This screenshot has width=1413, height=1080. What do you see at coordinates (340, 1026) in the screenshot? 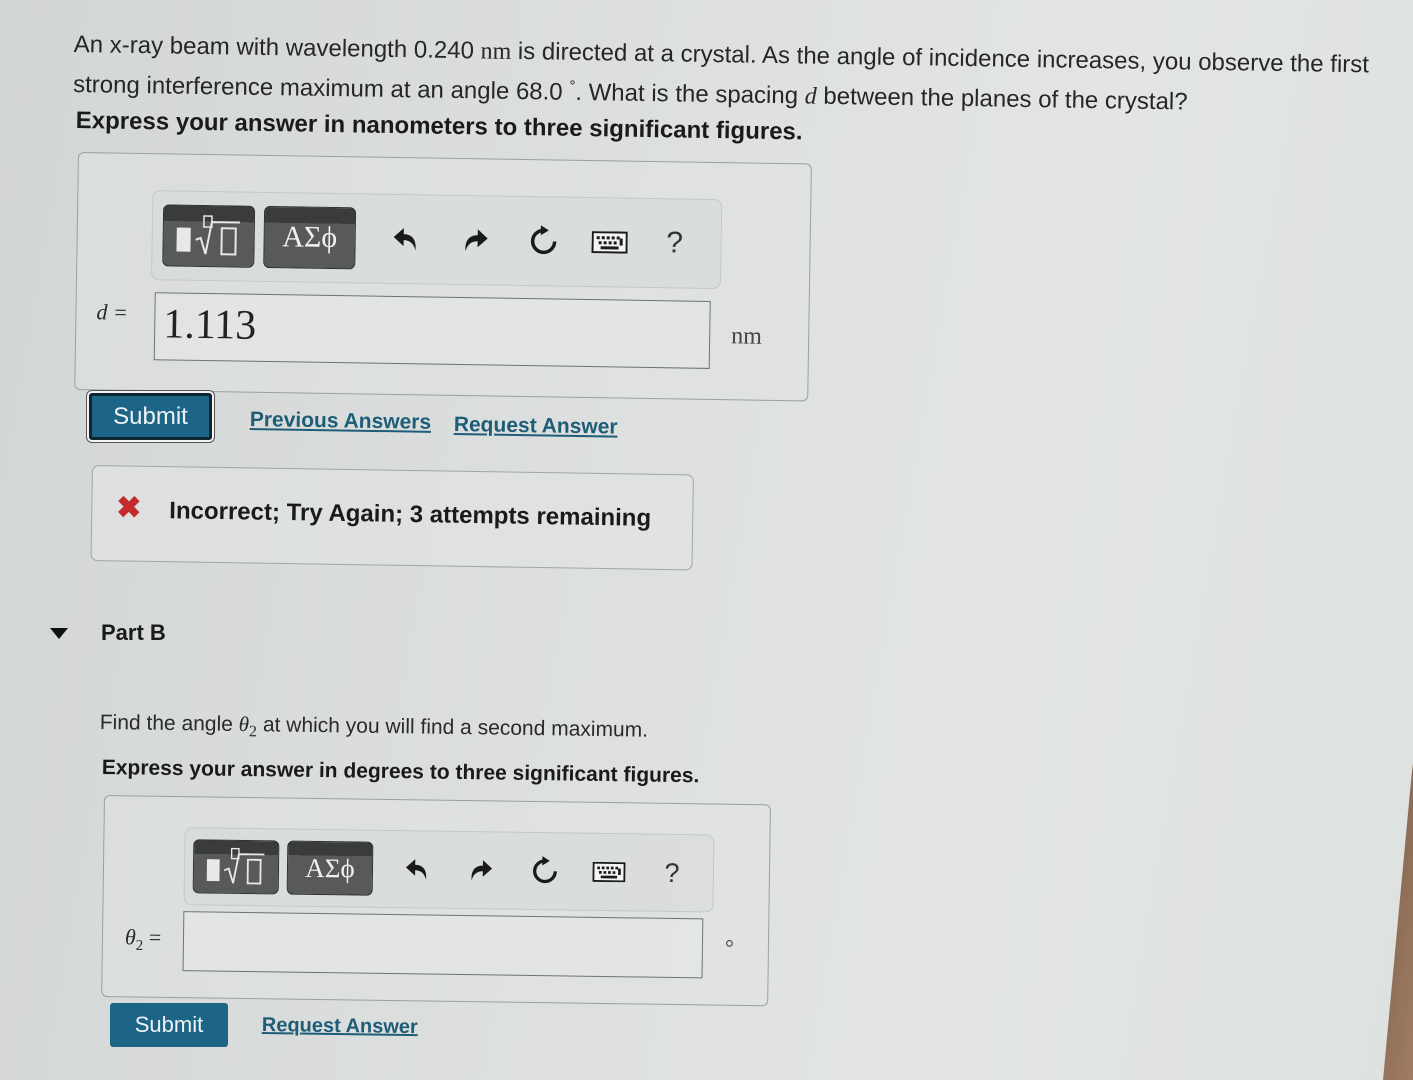
I see `part-b-request-answer-link: Request Answer` at bounding box center [340, 1026].